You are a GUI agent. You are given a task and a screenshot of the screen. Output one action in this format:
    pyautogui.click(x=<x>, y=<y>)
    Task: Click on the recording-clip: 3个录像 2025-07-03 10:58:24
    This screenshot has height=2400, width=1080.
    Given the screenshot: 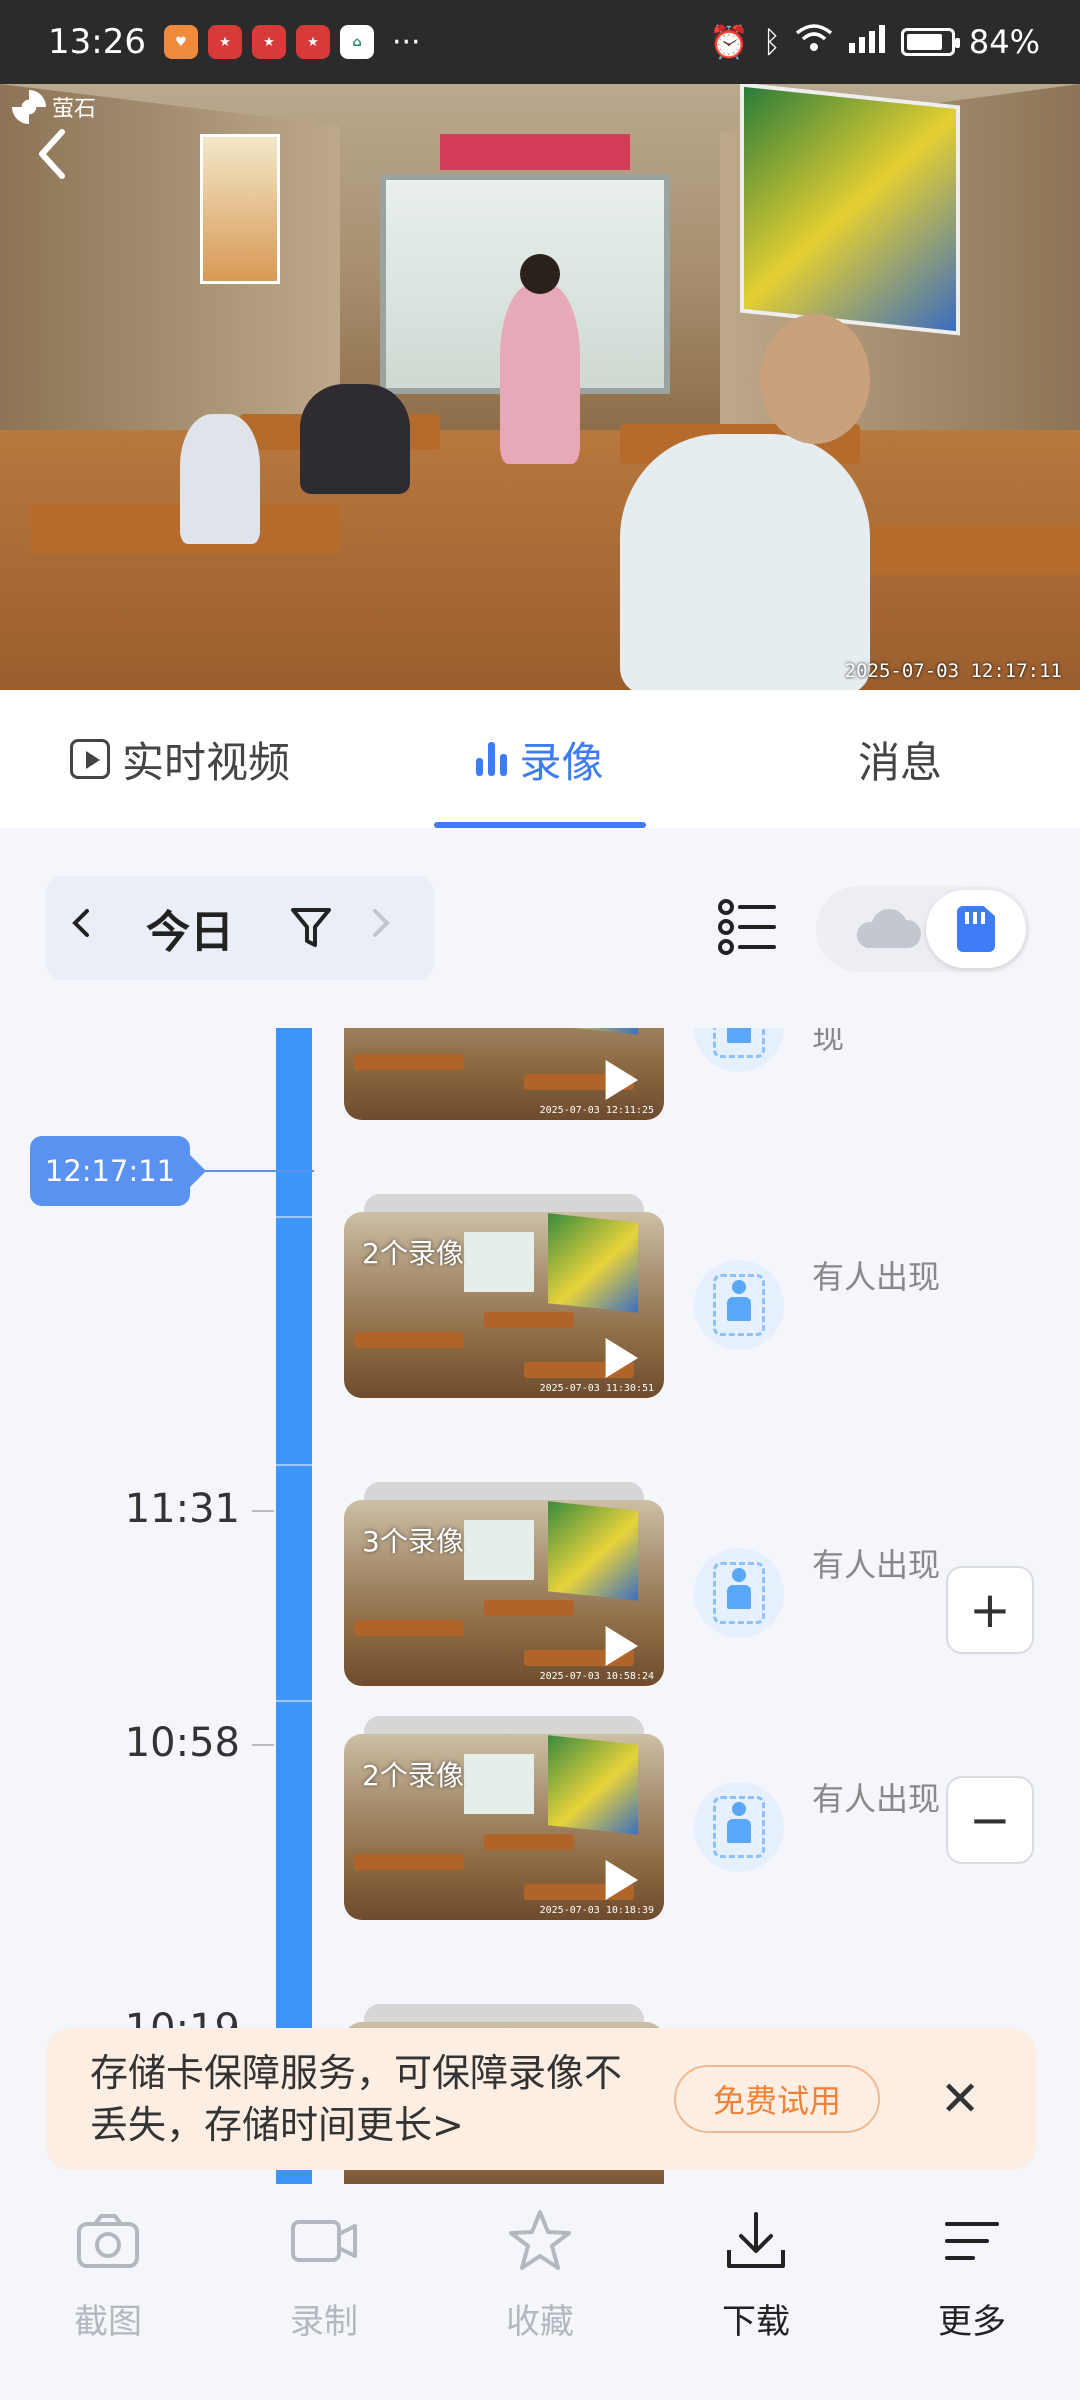 What is the action you would take?
    pyautogui.click(x=504, y=1584)
    